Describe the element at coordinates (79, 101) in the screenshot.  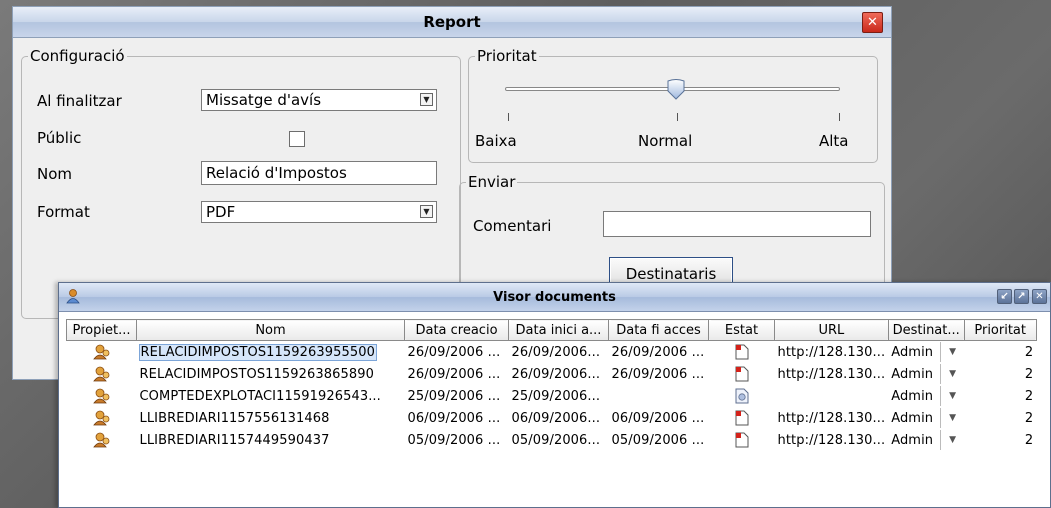
I see `al-finalitzar-label: Al finalitzar` at that location.